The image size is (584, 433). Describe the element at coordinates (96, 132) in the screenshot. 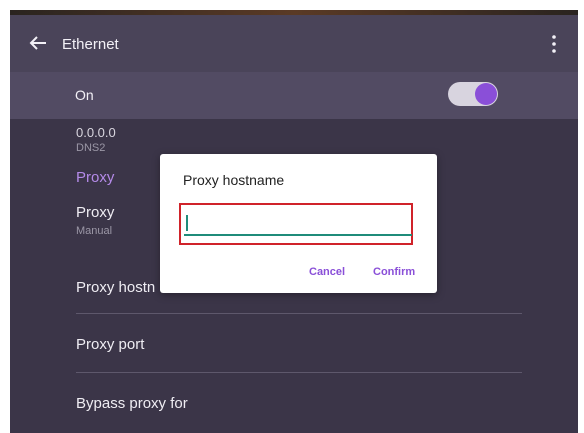

I see `dns2-value: 0.0.0.0` at that location.